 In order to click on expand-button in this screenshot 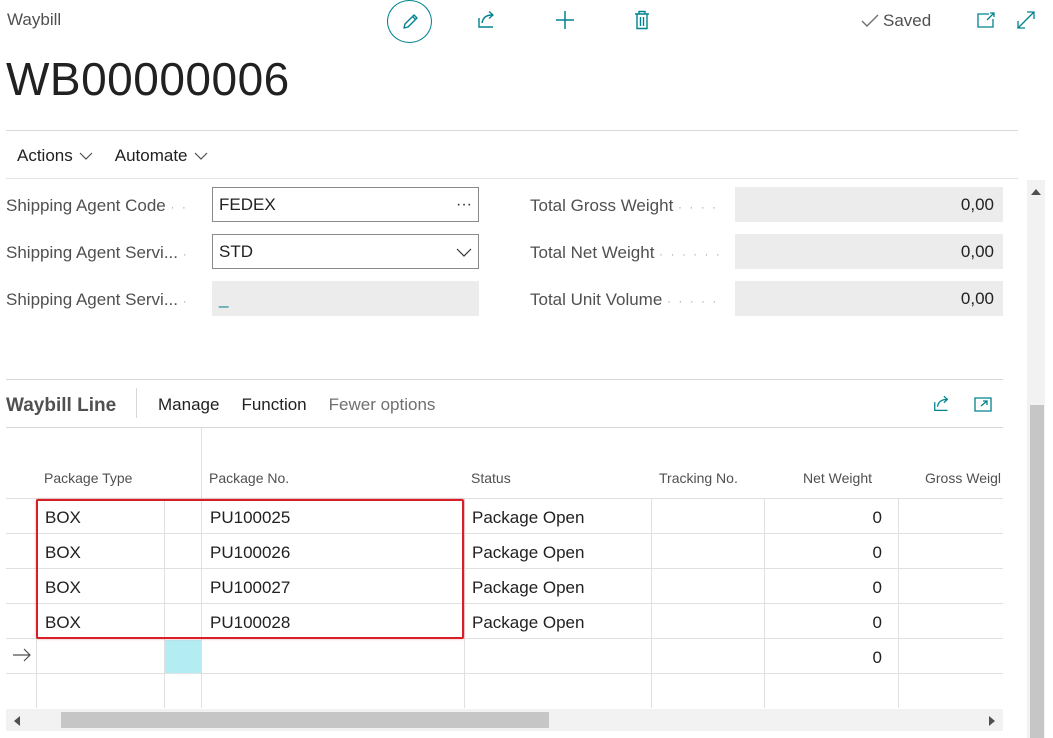, I will do `click(1026, 20)`.